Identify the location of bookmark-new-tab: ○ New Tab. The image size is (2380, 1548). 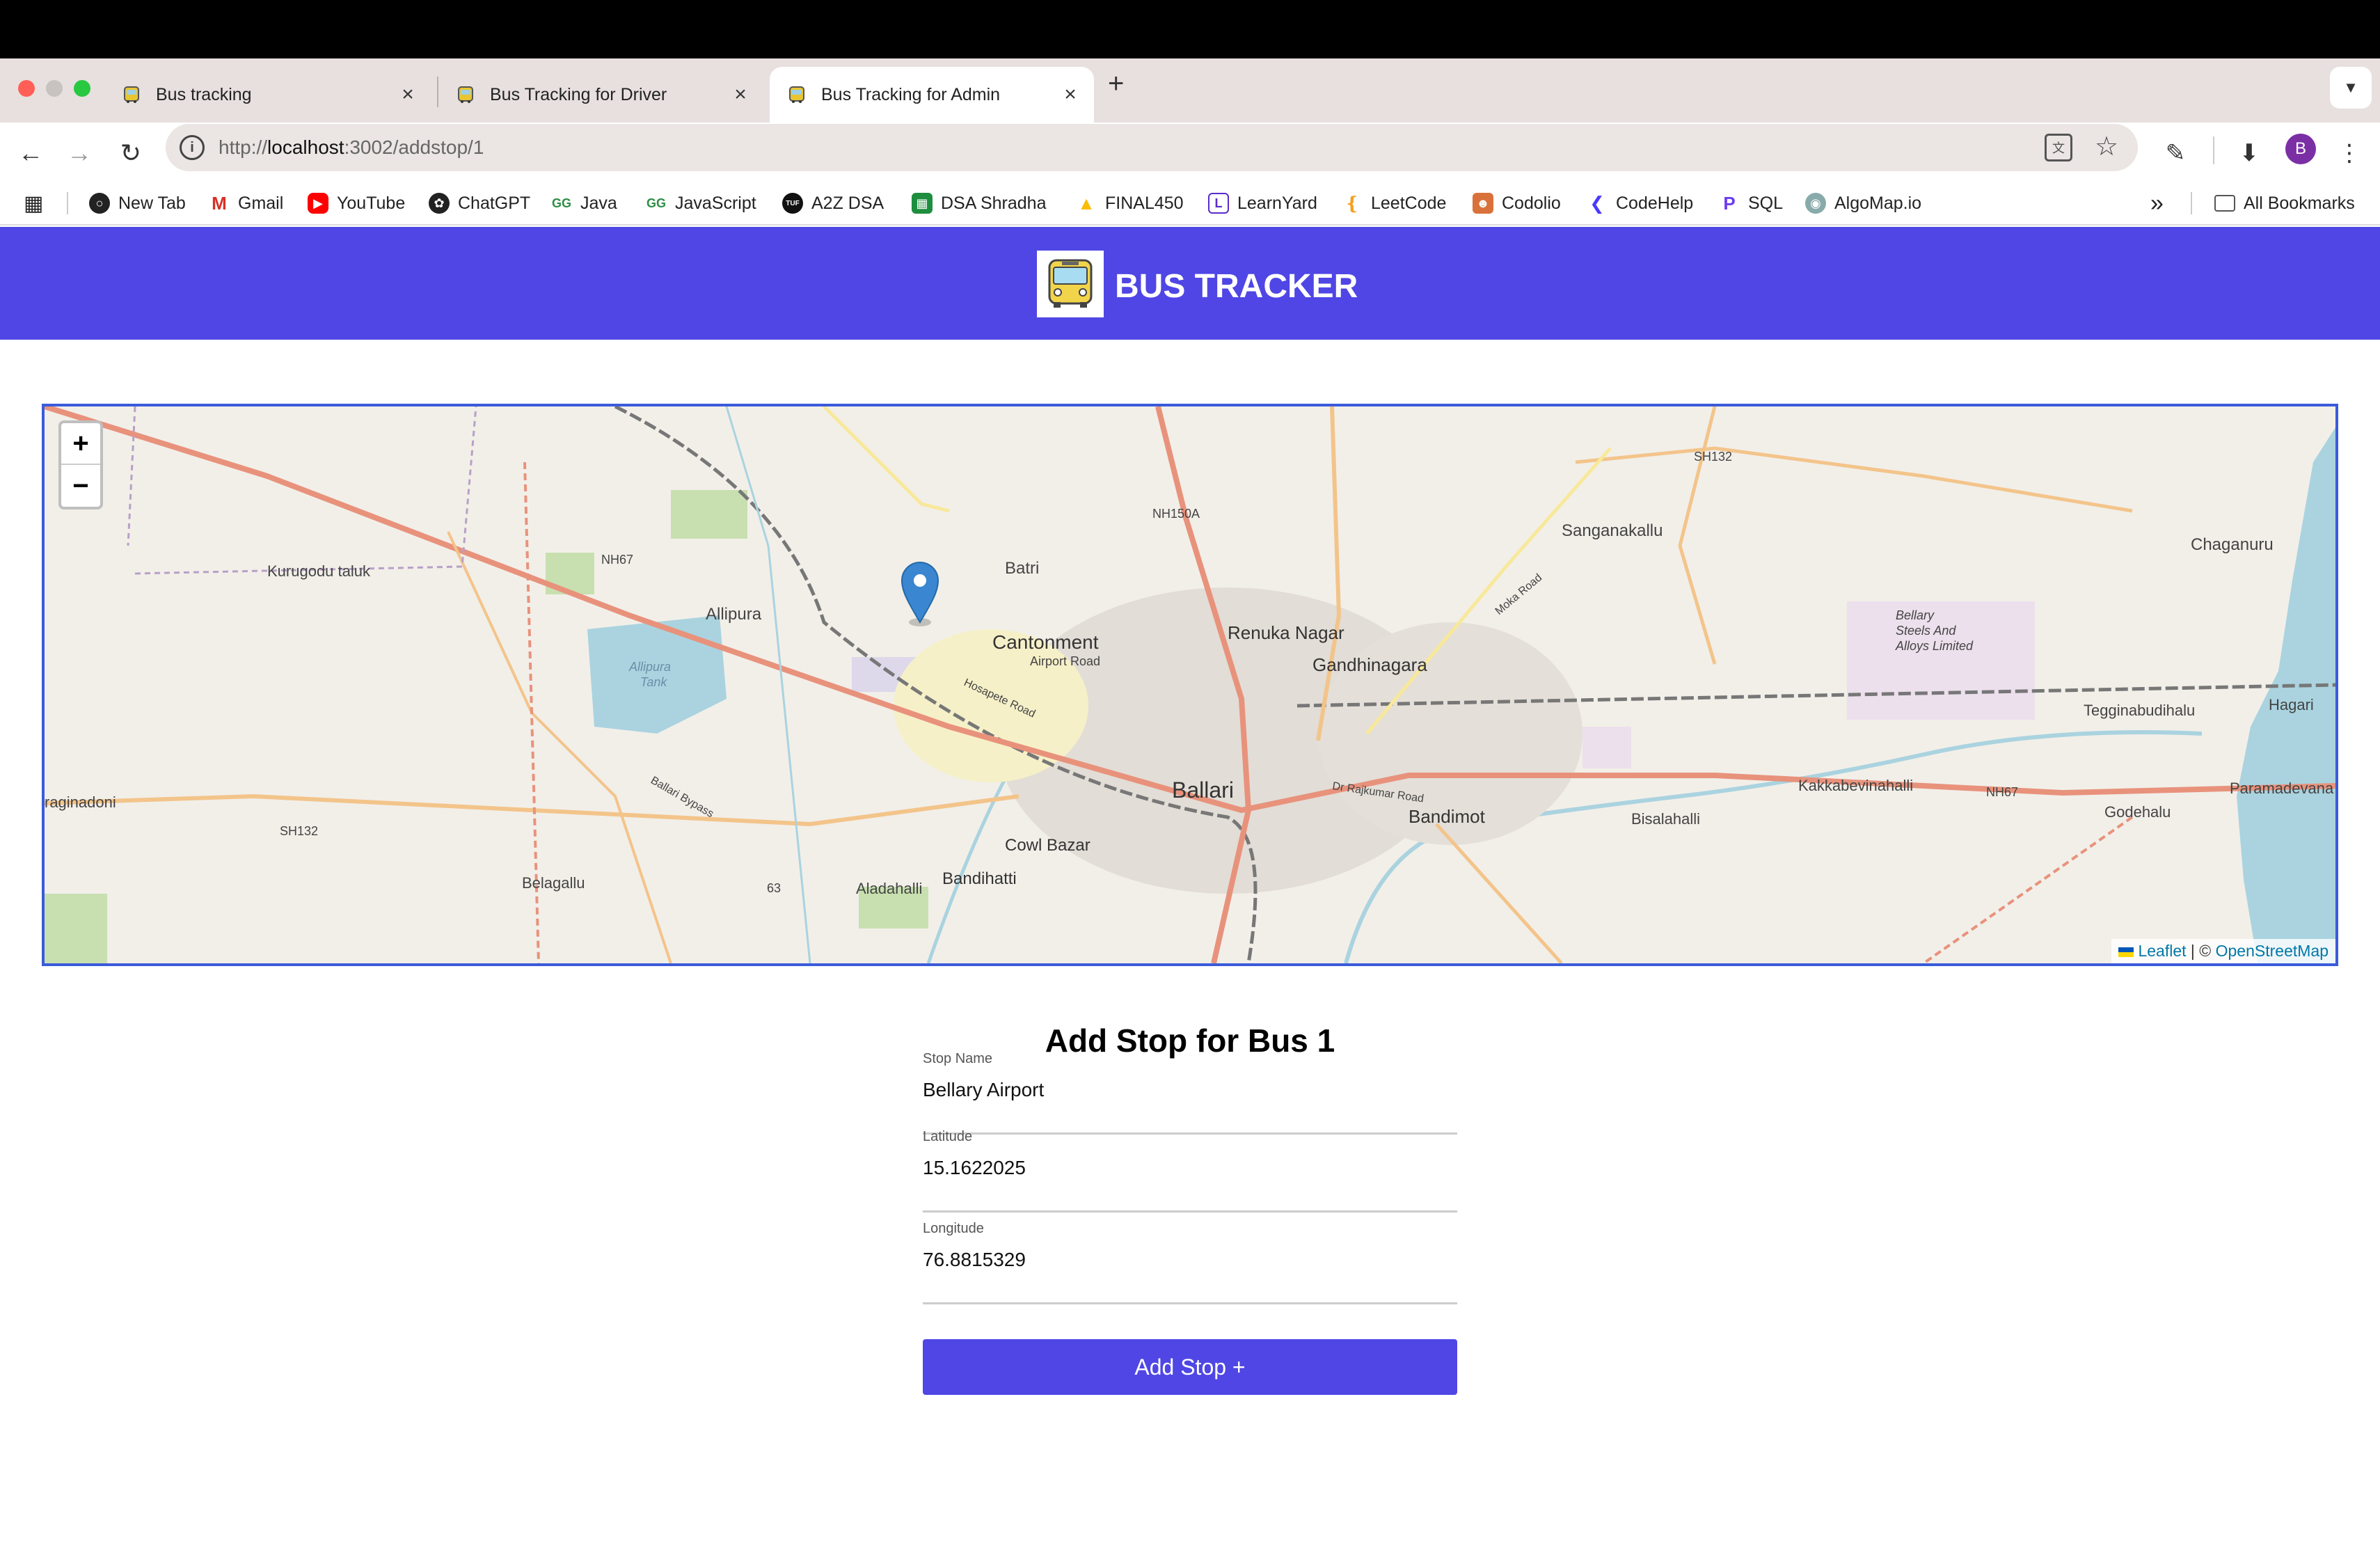
(137, 203).